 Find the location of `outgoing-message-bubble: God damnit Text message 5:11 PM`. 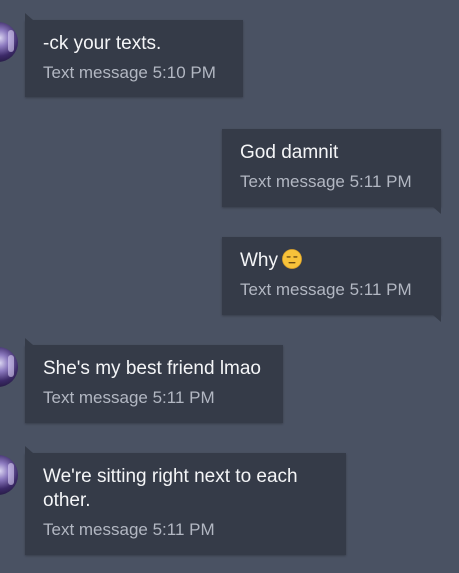

outgoing-message-bubble: God damnit Text message 5:11 PM is located at coordinates (331, 171).